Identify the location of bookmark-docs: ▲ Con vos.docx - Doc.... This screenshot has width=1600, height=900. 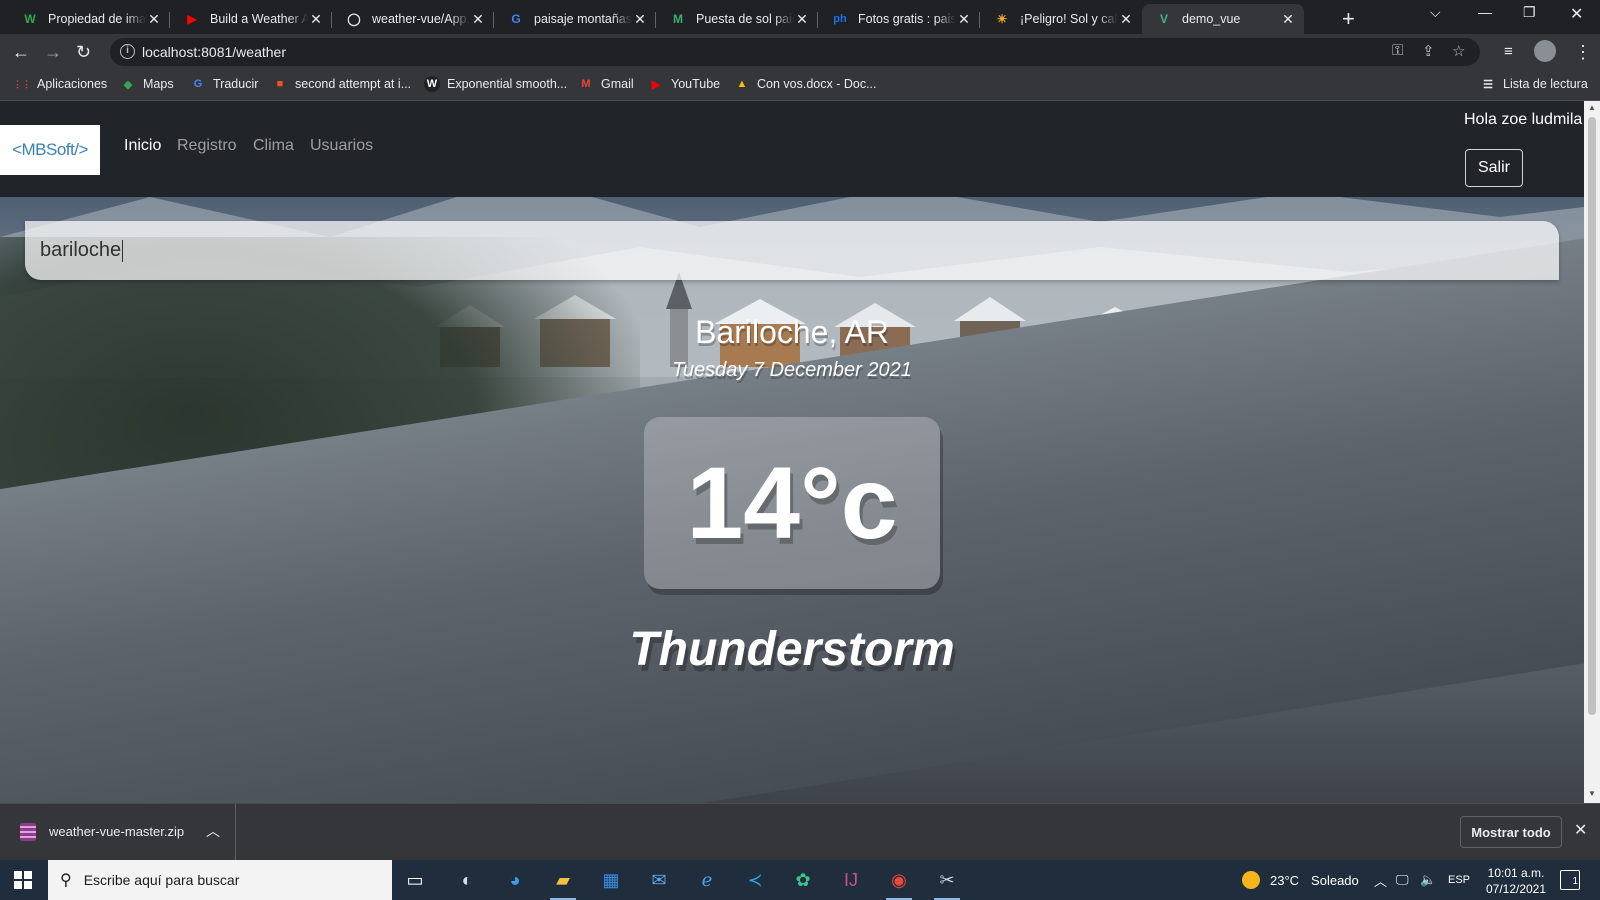
(805, 84).